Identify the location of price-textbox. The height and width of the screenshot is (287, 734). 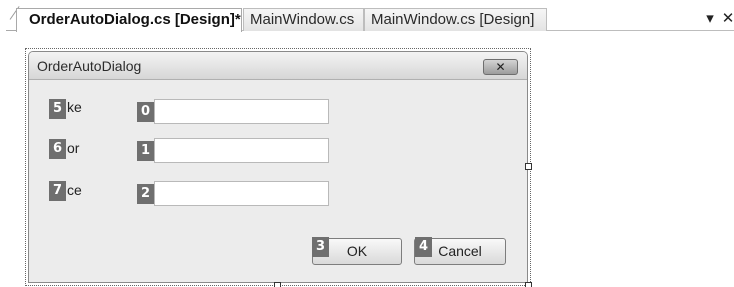
(241, 193).